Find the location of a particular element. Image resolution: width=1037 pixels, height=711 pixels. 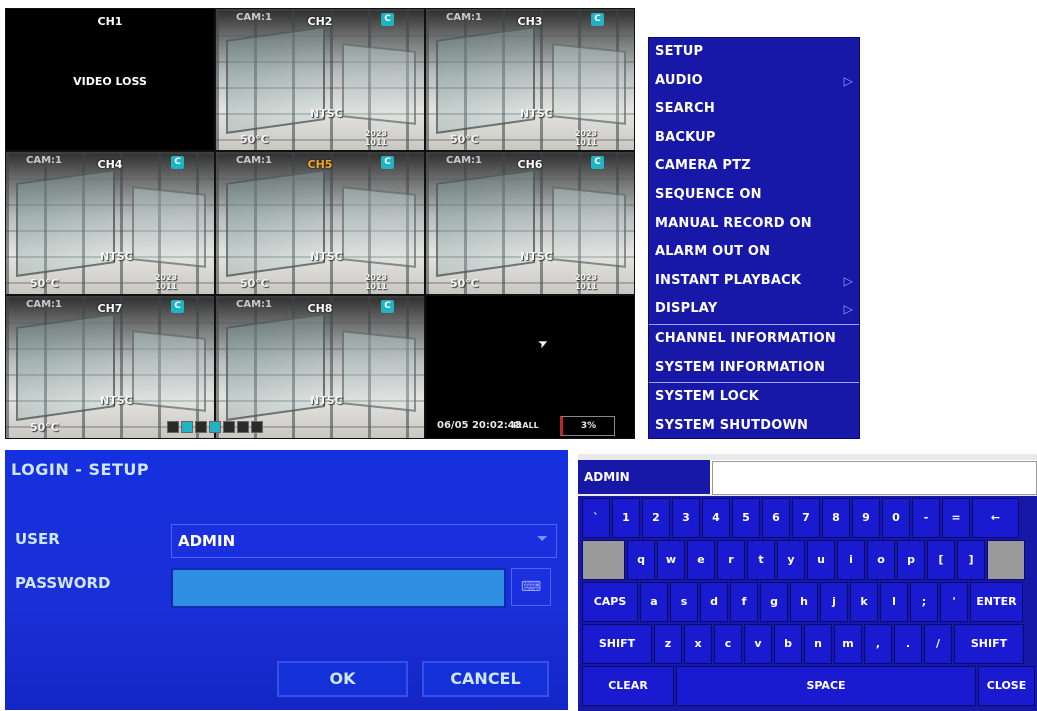

key: / is located at coordinates (938, 644).